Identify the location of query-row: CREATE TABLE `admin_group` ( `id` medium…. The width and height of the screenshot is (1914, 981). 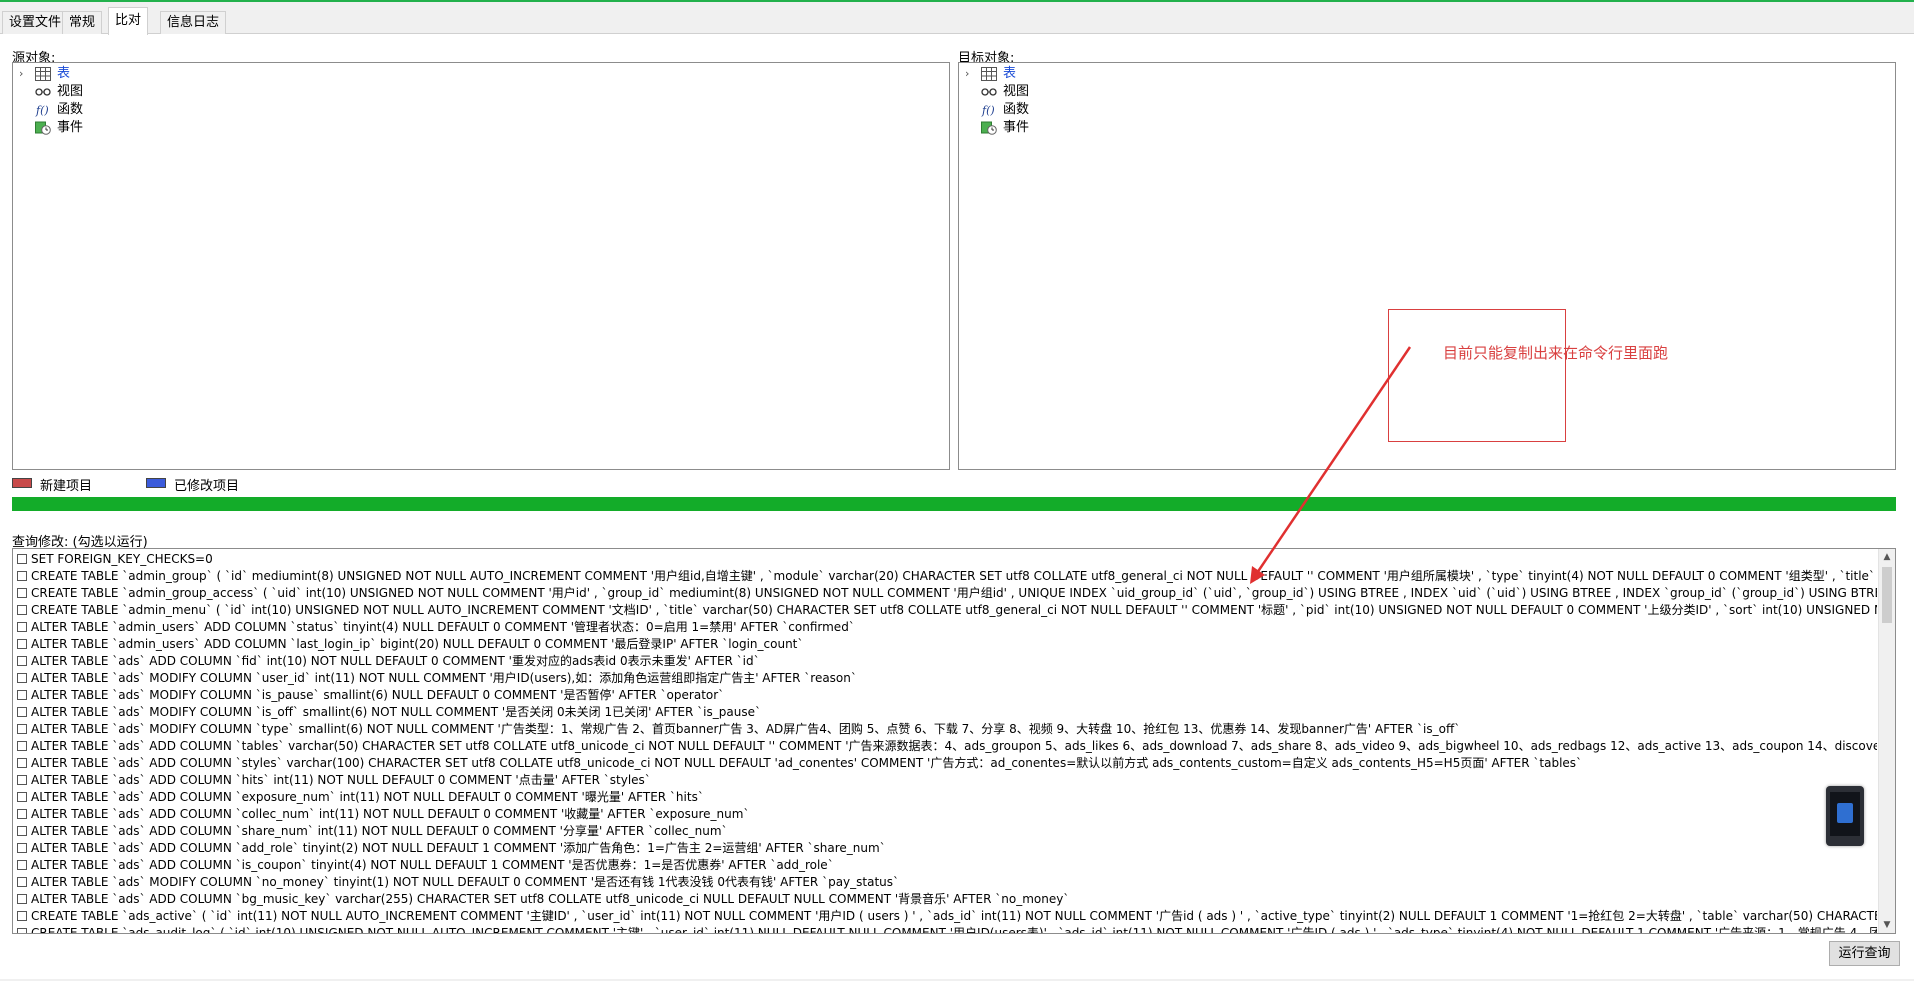
(945, 576).